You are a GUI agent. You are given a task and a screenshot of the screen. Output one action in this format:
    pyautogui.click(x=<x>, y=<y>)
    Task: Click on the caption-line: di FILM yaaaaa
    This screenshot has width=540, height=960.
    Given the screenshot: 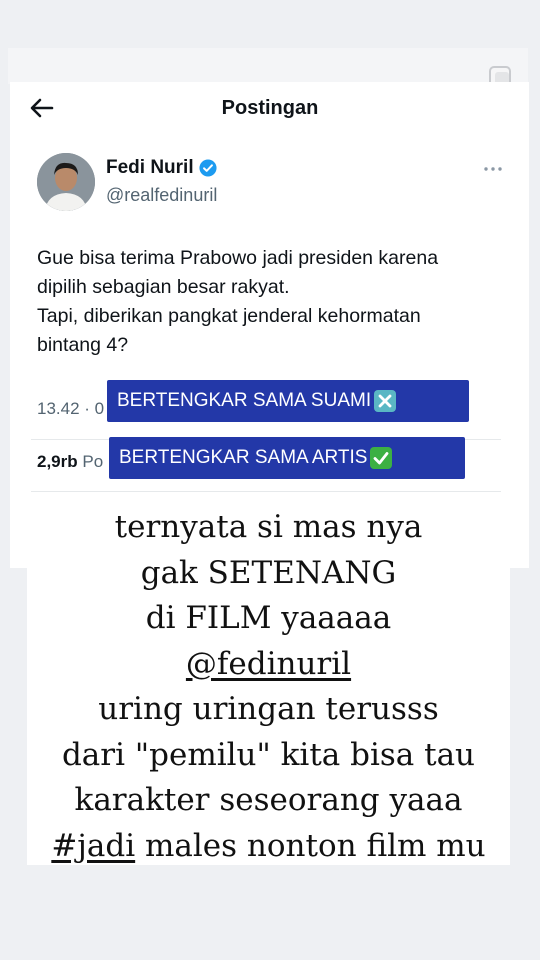 What is the action you would take?
    pyautogui.click(x=268, y=618)
    